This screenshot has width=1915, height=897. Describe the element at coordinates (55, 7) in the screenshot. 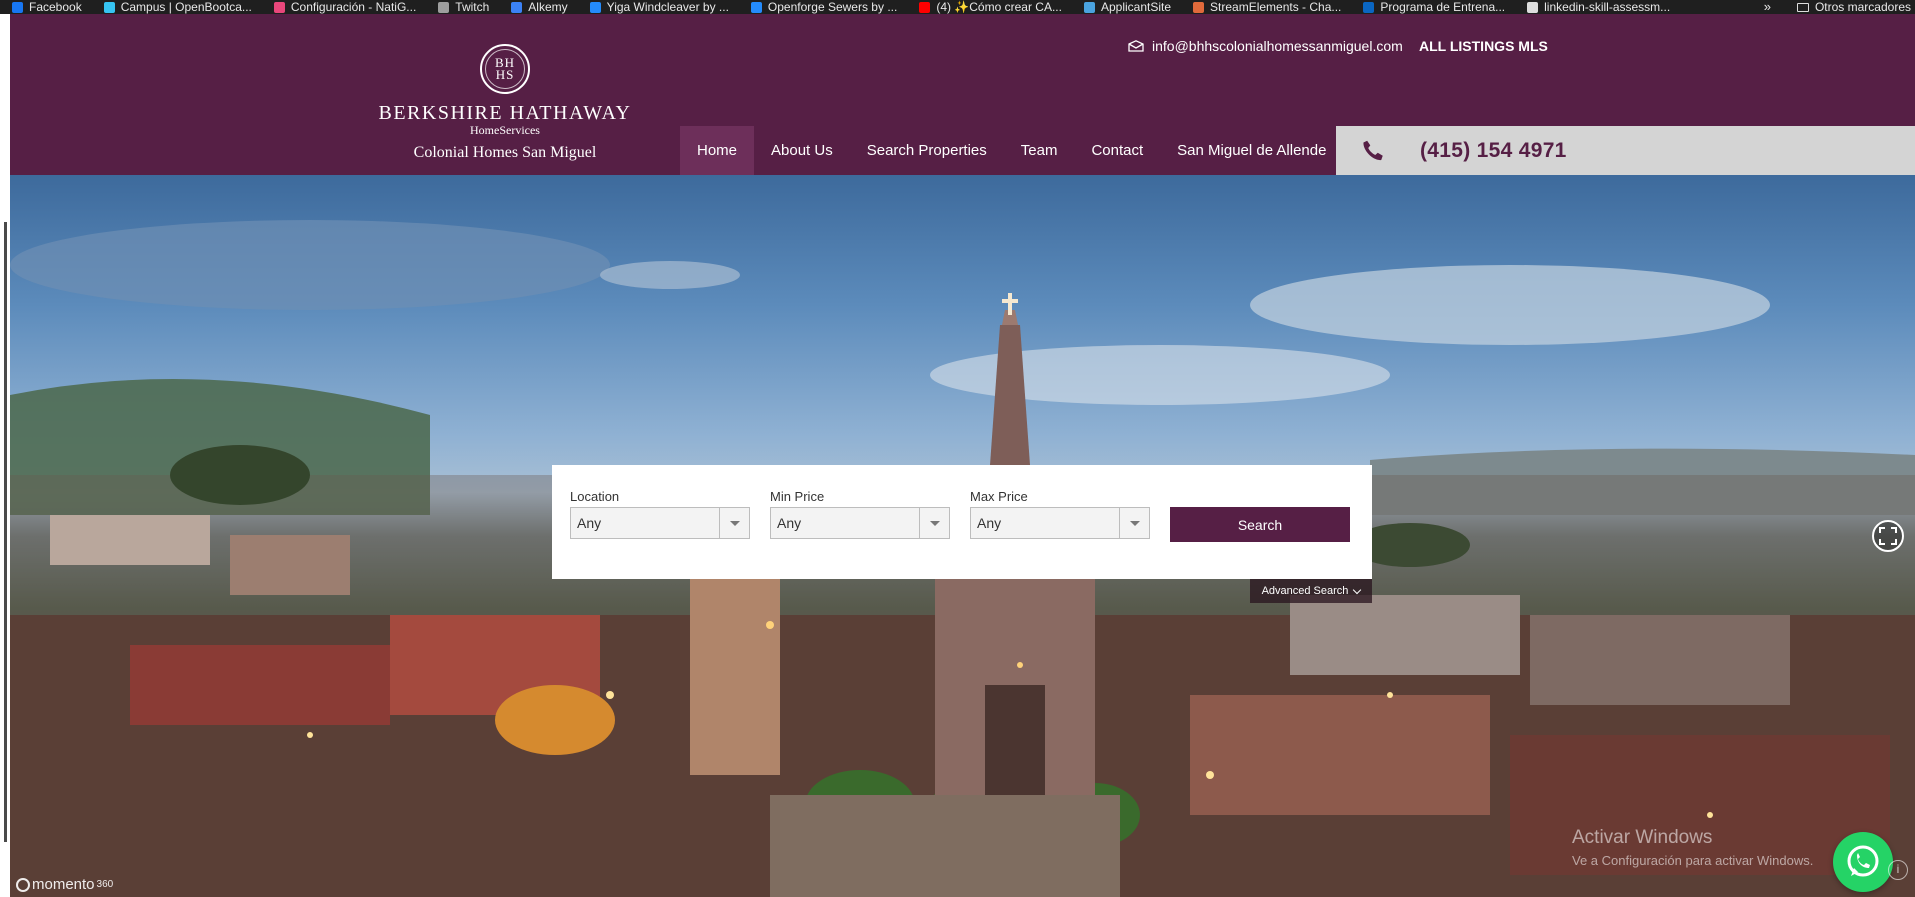

I see `bookmark-label: Facebook` at that location.